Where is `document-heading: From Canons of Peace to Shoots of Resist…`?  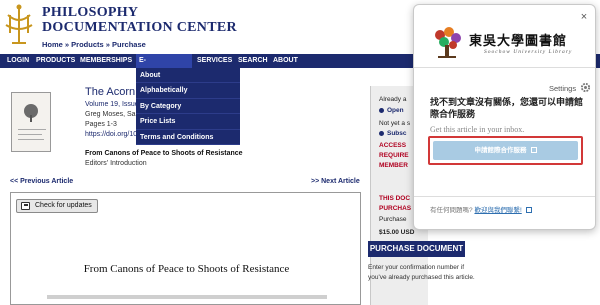 document-heading: From Canons of Peace to Shoots of Resist… is located at coordinates (186, 269).